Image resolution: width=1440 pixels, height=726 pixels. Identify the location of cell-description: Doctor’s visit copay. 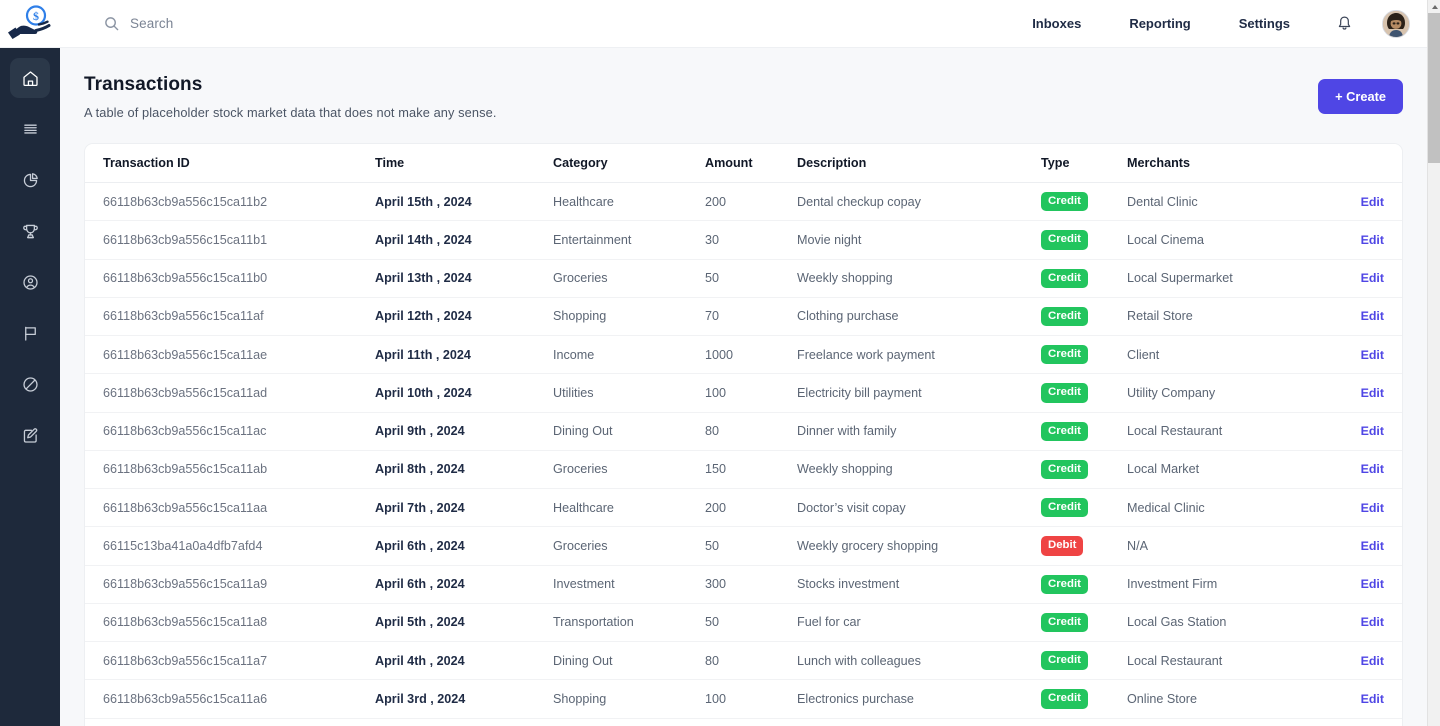
(919, 508).